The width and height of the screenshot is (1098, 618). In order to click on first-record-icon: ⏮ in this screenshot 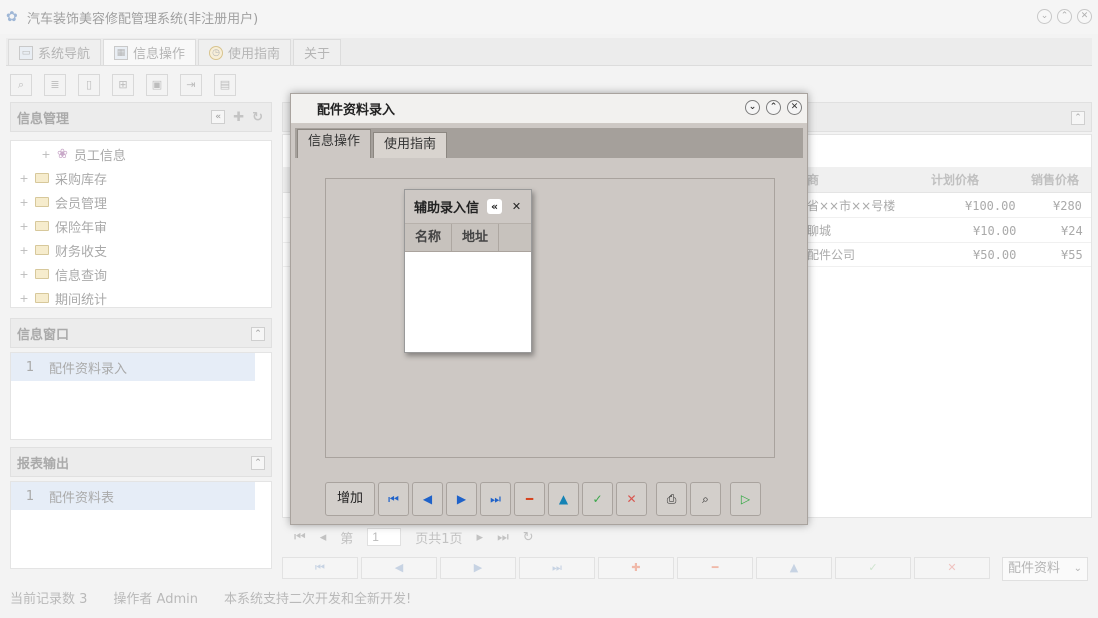, I will do `click(393, 499)`.